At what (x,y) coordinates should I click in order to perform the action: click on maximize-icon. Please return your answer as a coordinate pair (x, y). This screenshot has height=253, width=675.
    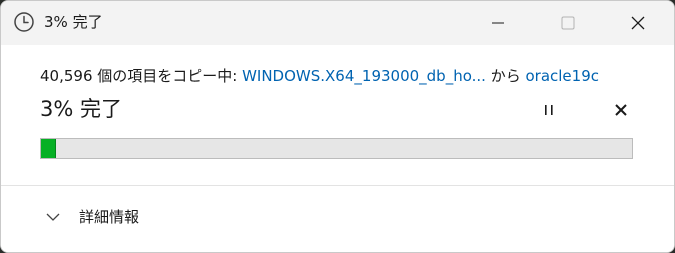
    Looking at the image, I should click on (568, 23).